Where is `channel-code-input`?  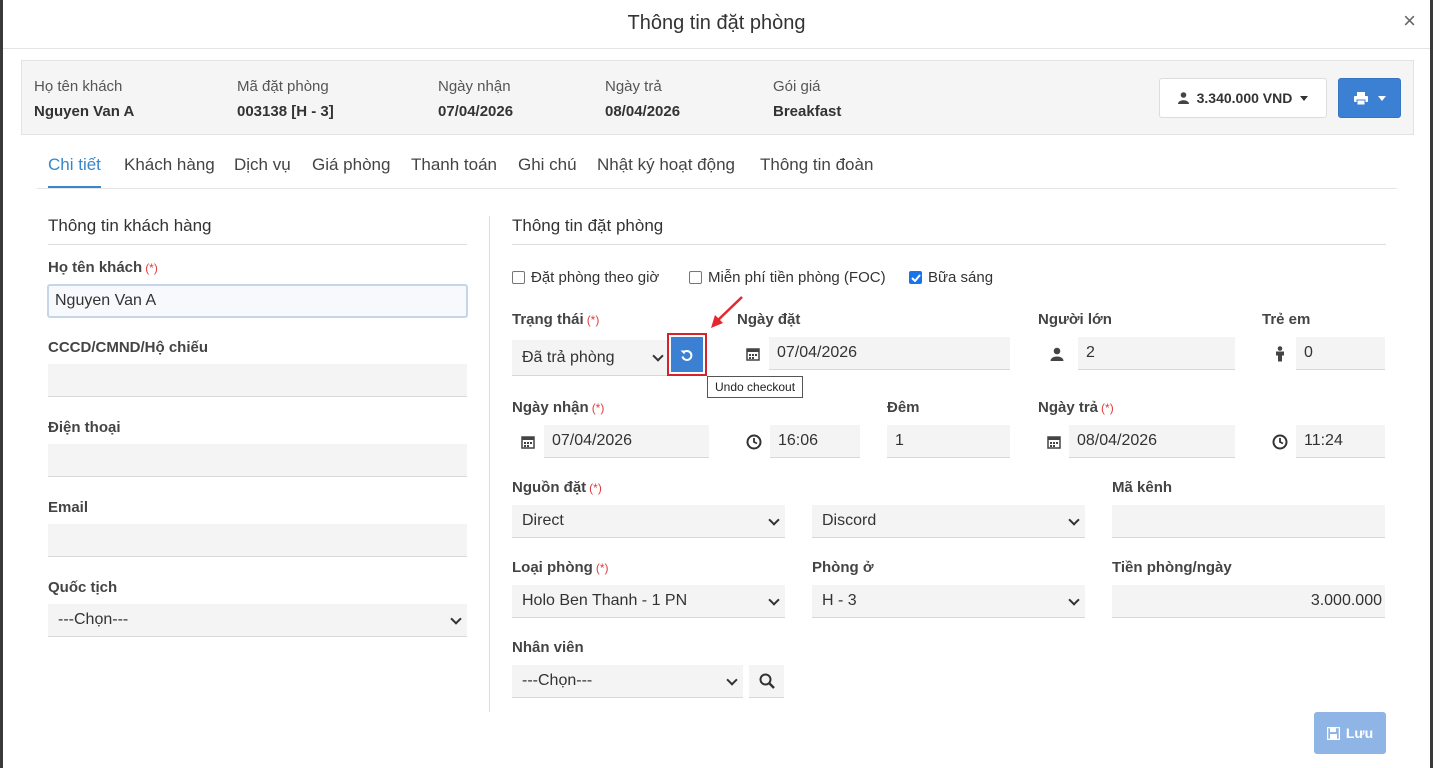 channel-code-input is located at coordinates (1248, 521).